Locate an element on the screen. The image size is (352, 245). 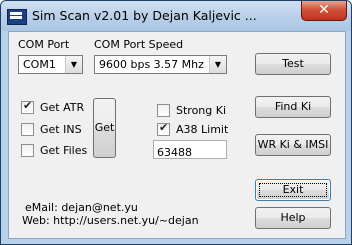
close-button: ✕ is located at coordinates (324, 11).